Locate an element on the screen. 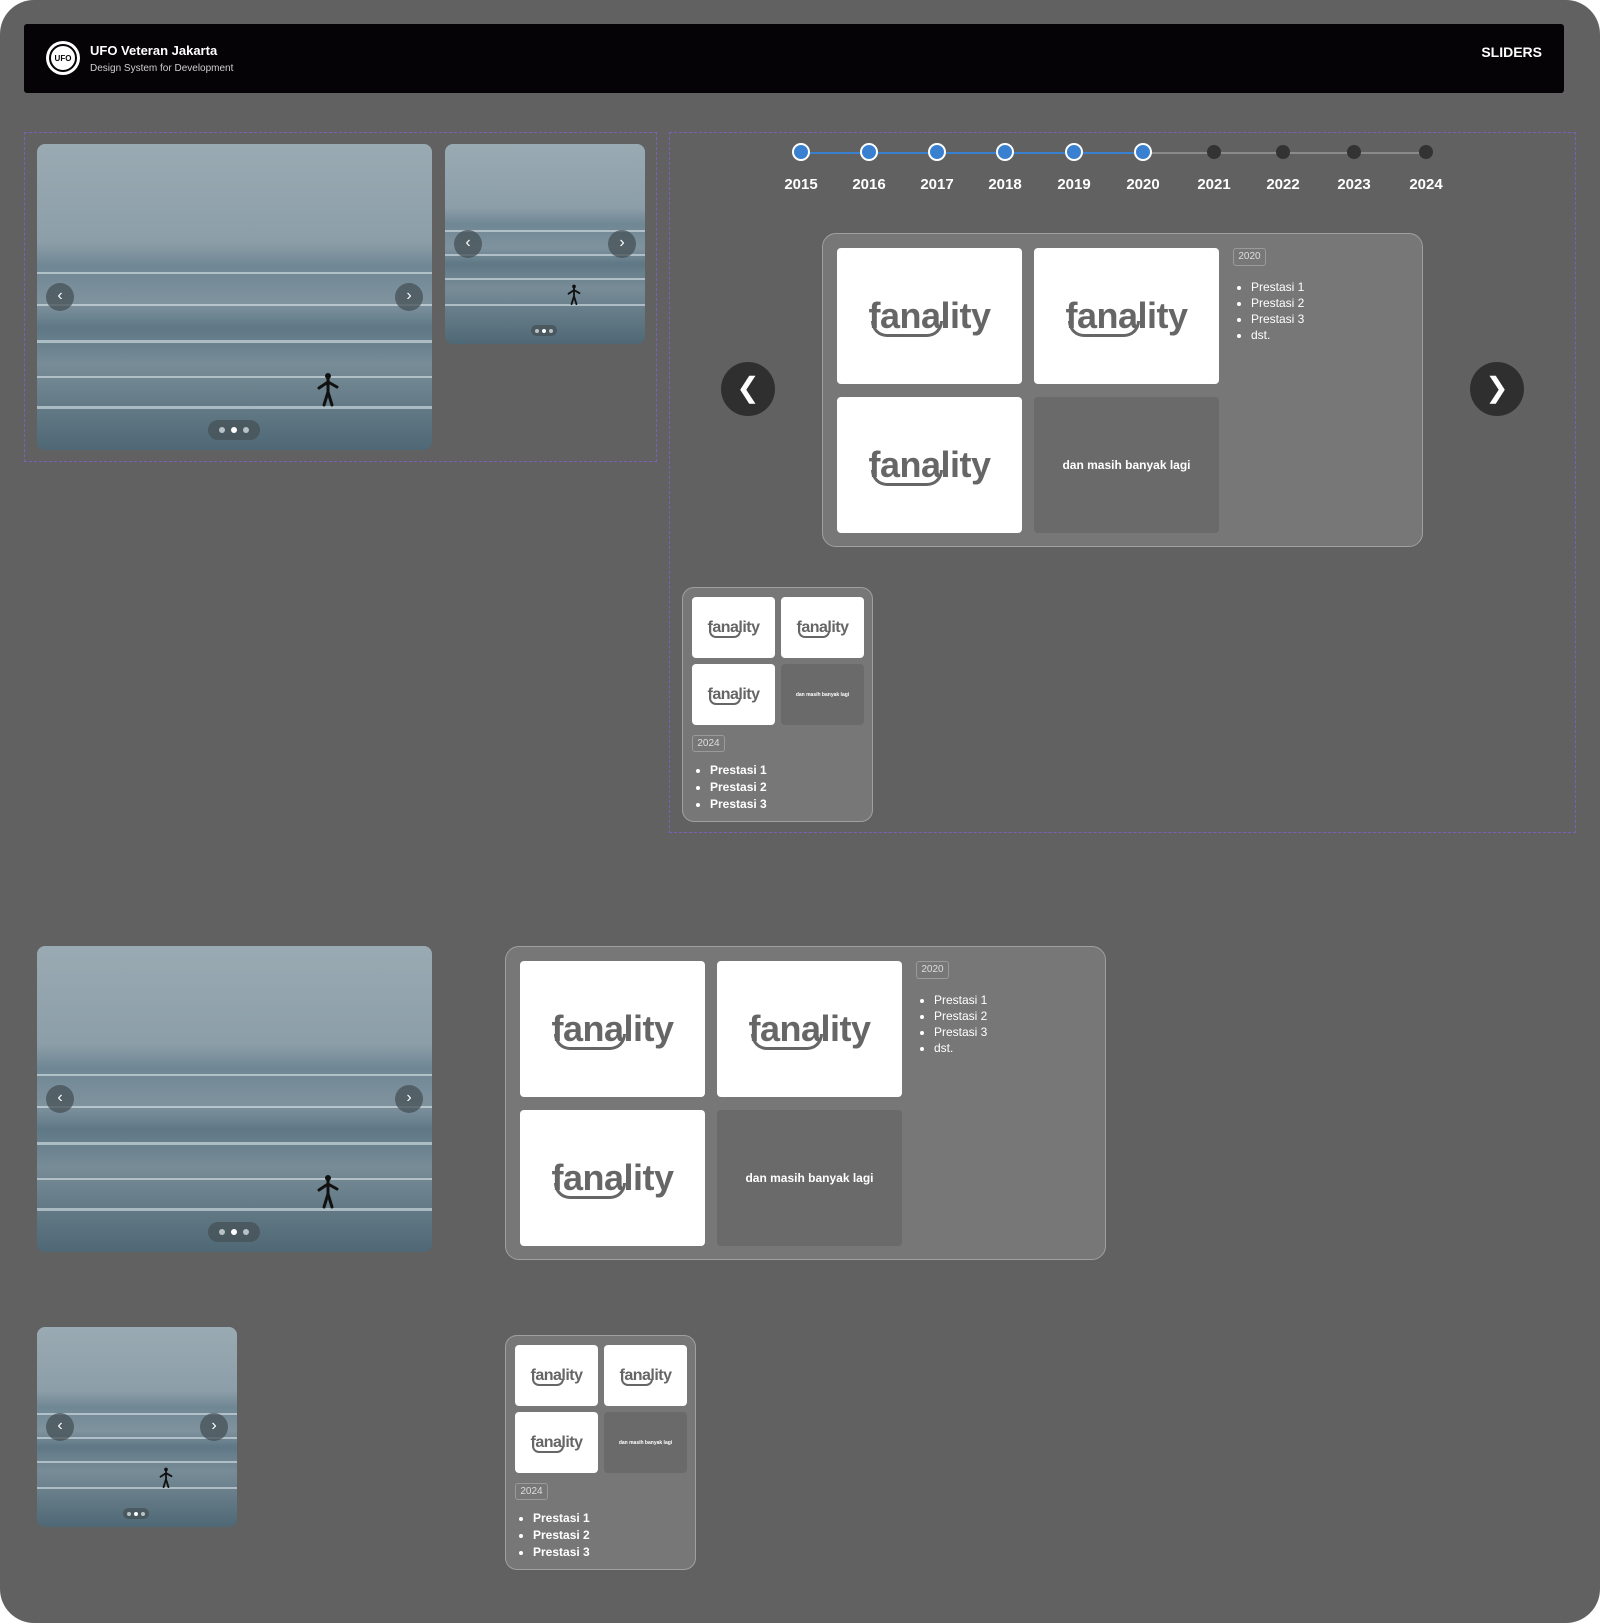 This screenshot has height=1623, width=1600. timeline-node-2024 is located at coordinates (1426, 152).